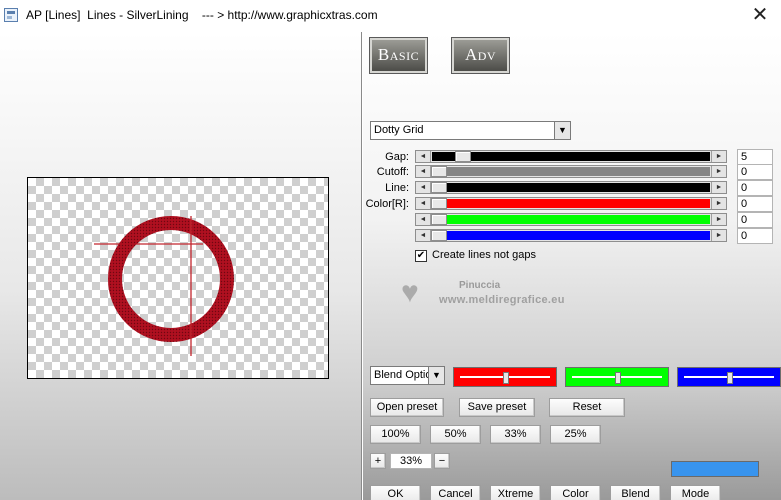 This screenshot has width=781, height=500. What do you see at coordinates (407, 407) in the screenshot?
I see `open-preset-button: Open preset` at bounding box center [407, 407].